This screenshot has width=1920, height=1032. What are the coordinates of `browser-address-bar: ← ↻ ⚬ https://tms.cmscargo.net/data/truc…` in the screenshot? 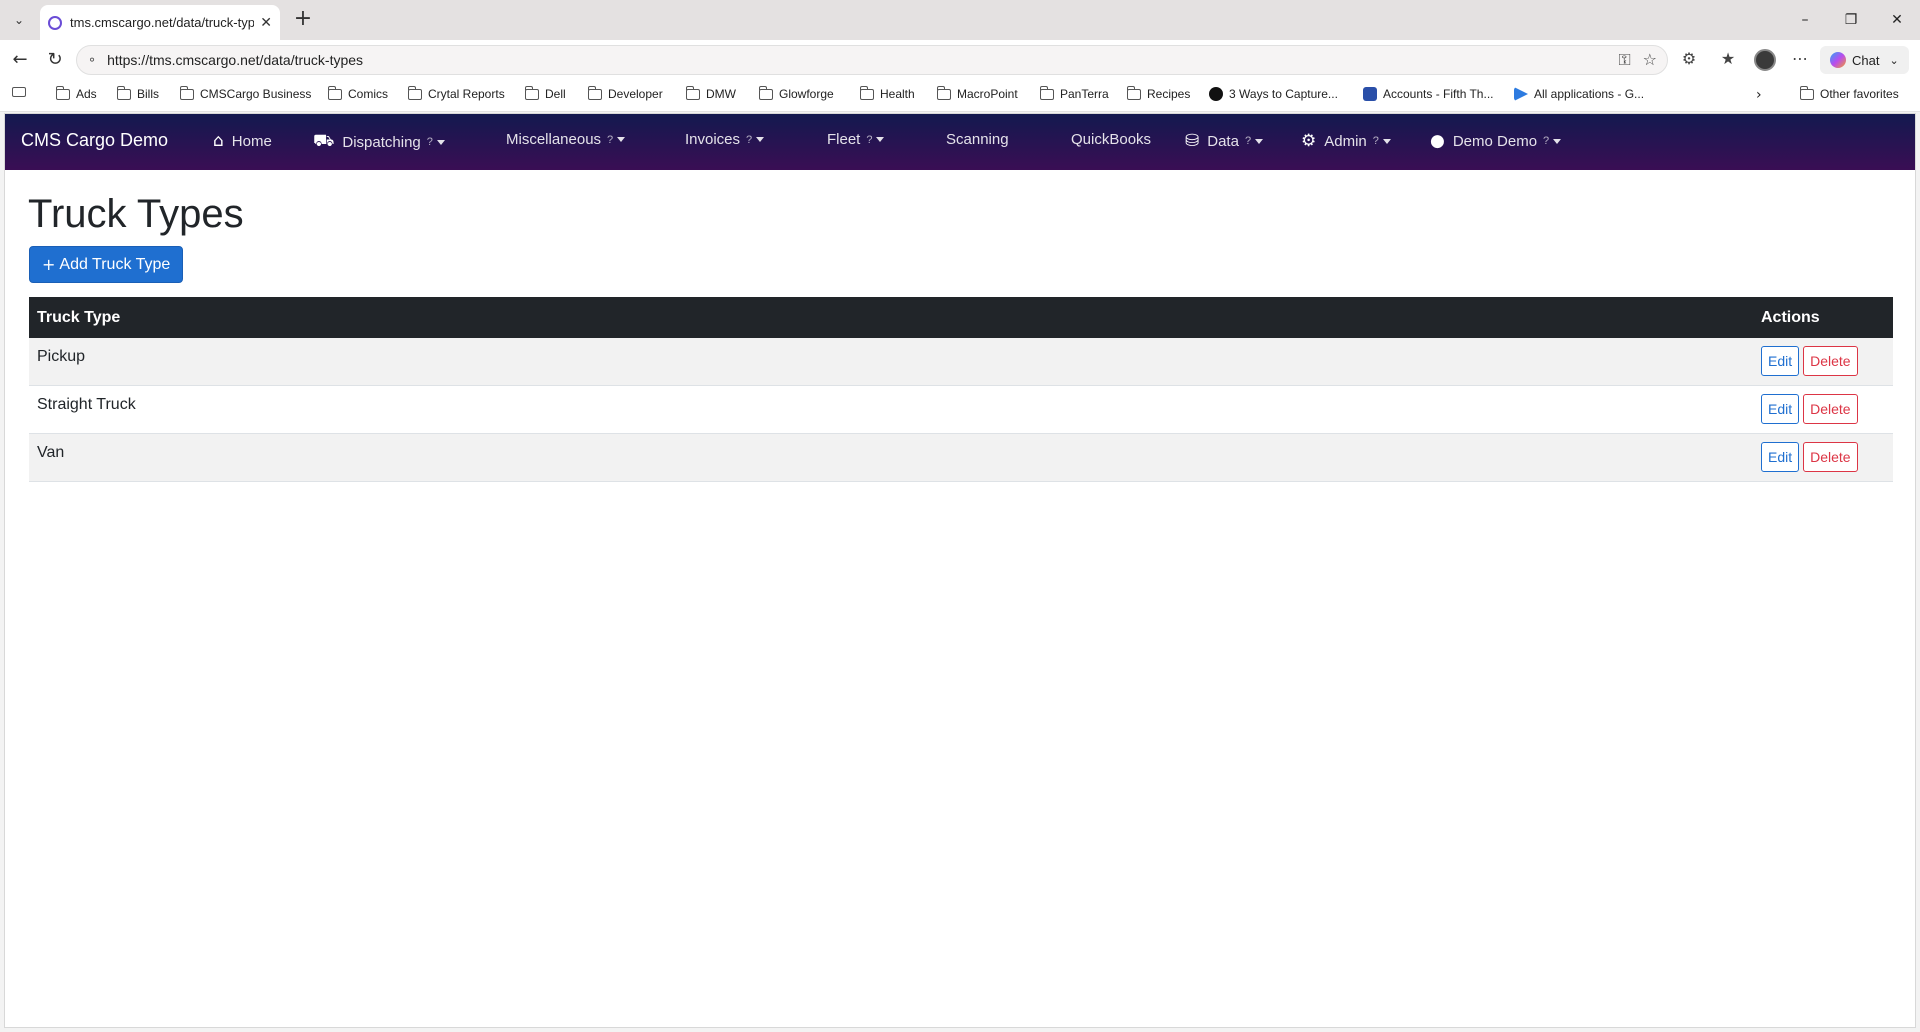 It's located at (960, 60).